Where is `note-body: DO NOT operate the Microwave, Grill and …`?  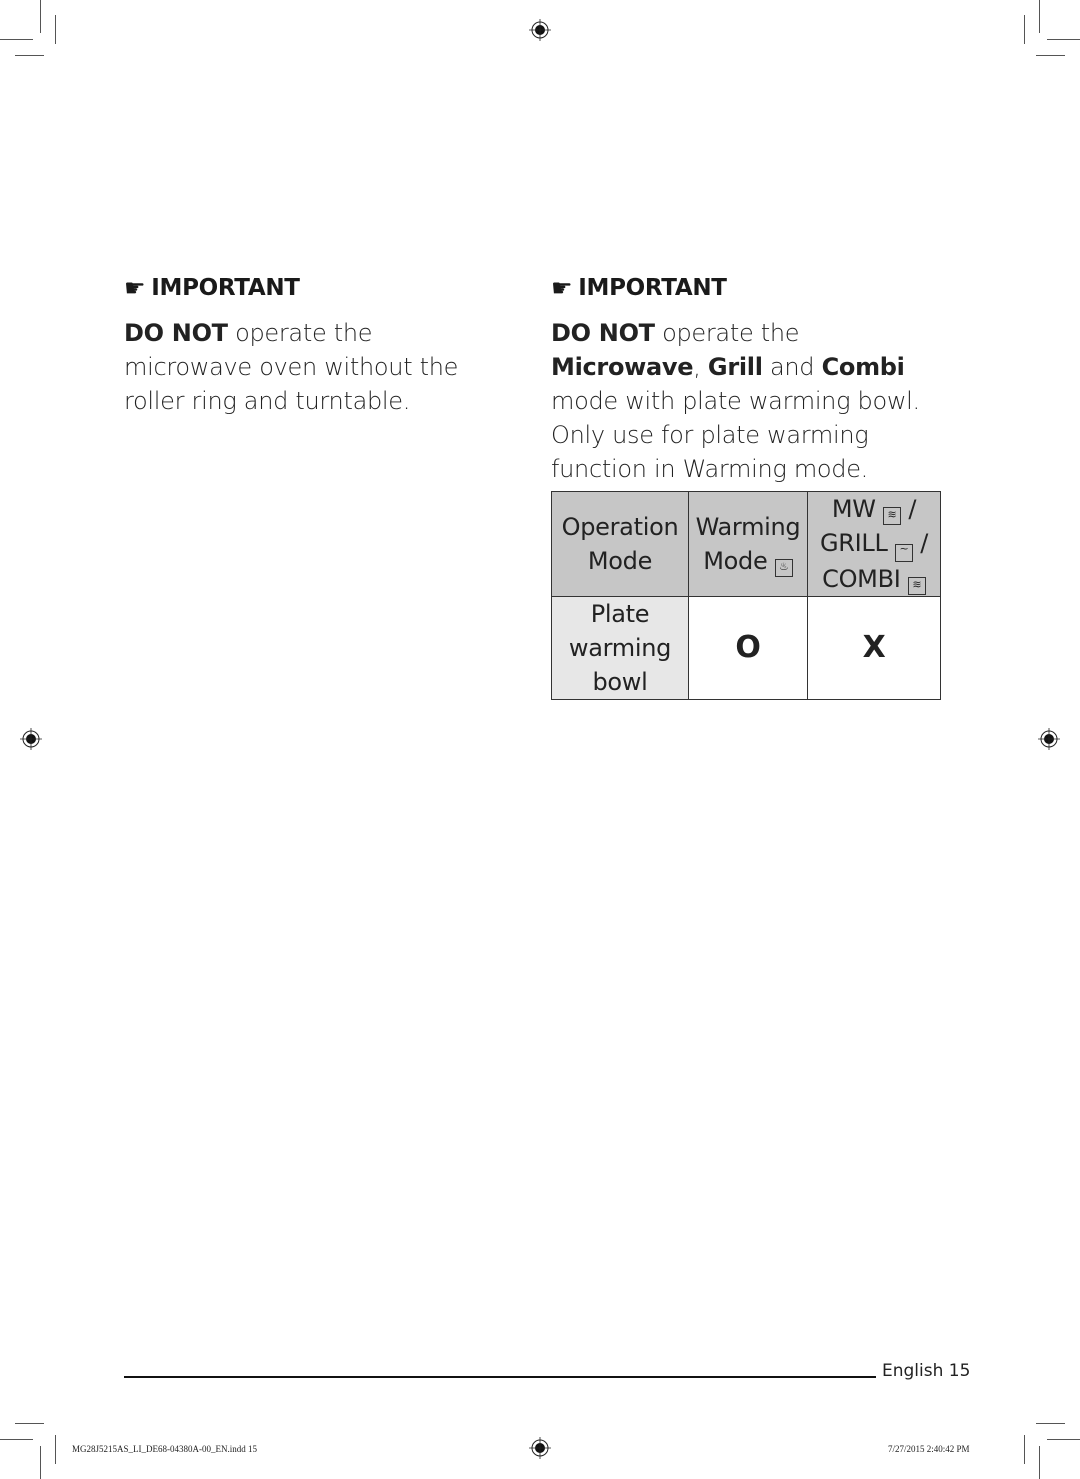
note-body: DO NOT operate the Microwave, Grill and … is located at coordinates (748, 401).